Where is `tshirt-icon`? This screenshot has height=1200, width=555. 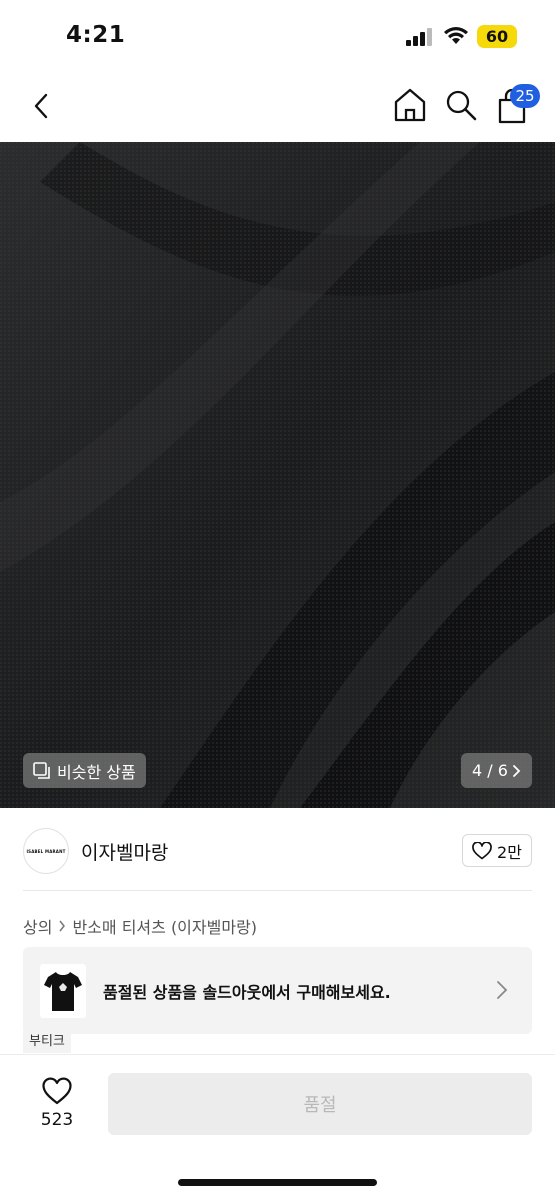
tshirt-icon is located at coordinates (63, 991).